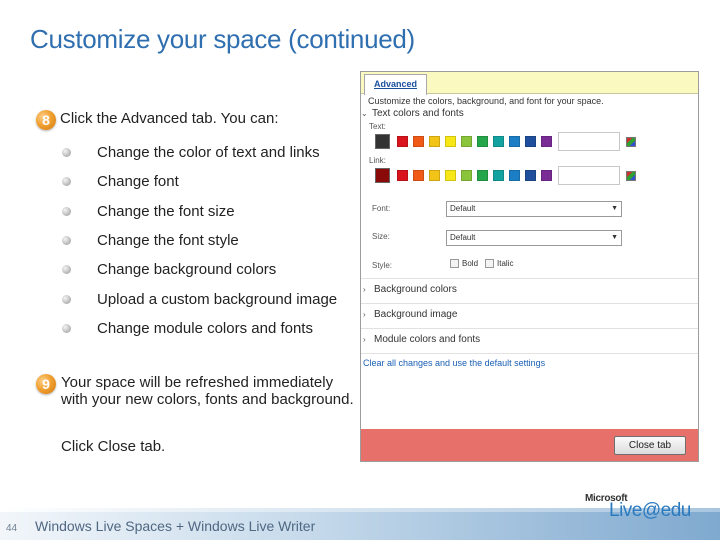  I want to click on section-label: Background colors, so click(415, 289).